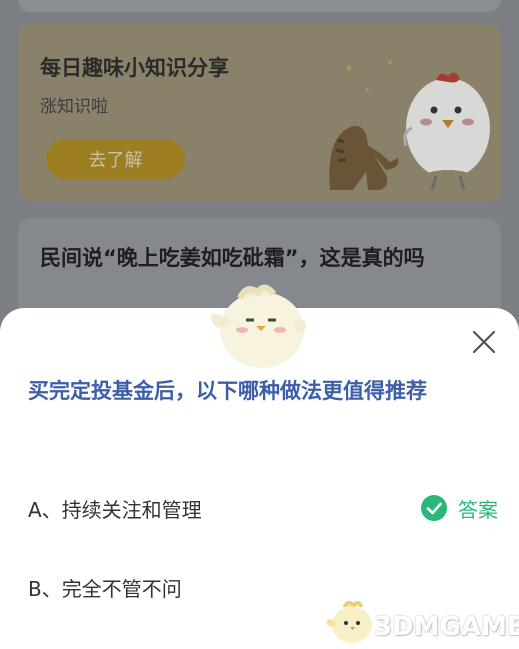 This screenshot has height=649, width=519. Describe the element at coordinates (263, 508) in the screenshot. I see `option-a: A、持续关注和管理 答案` at that location.